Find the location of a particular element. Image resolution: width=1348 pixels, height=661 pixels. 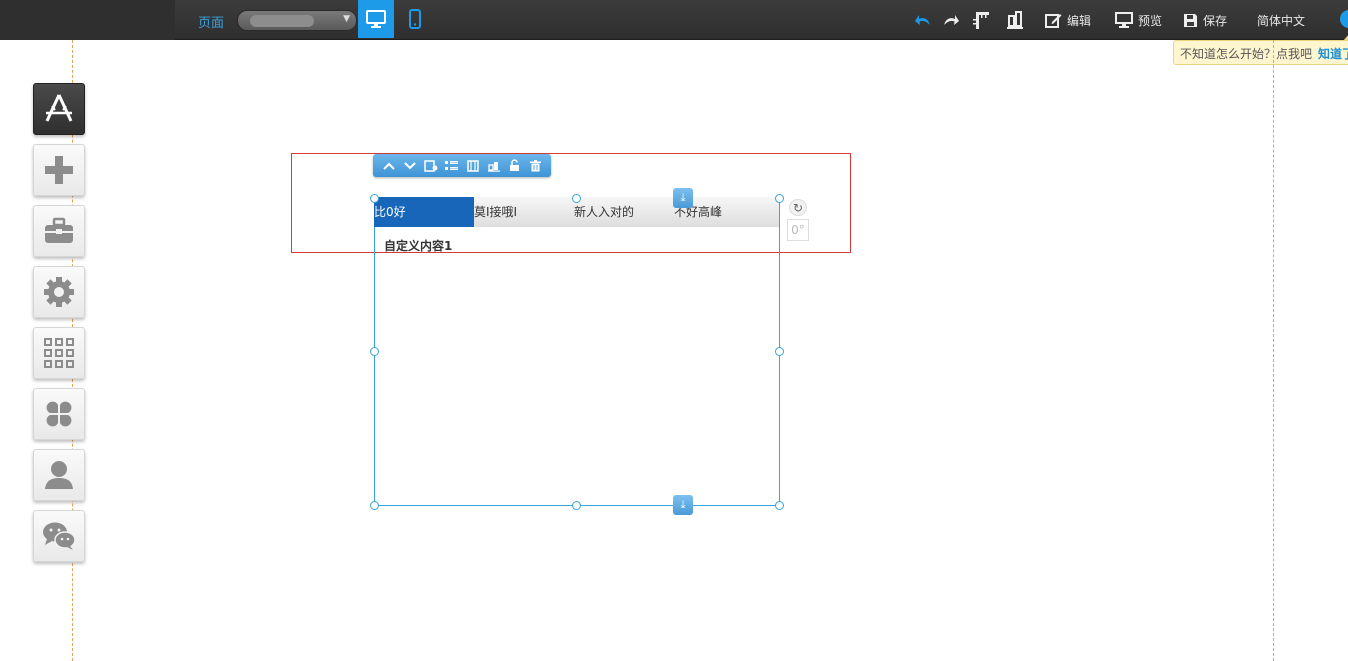

user-button is located at coordinates (59, 475).